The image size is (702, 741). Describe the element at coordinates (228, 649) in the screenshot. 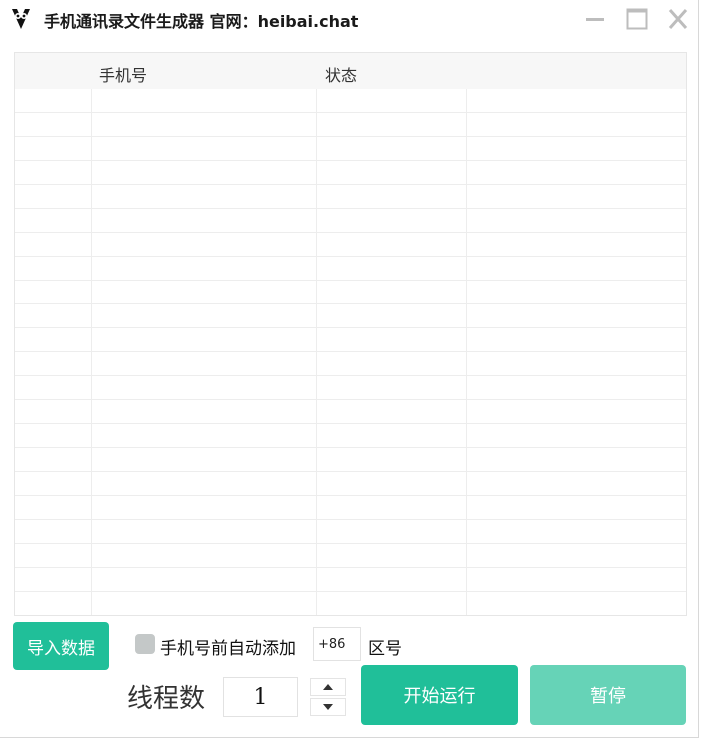

I see `auto-prefix-label: 手机号前自动添加` at that location.